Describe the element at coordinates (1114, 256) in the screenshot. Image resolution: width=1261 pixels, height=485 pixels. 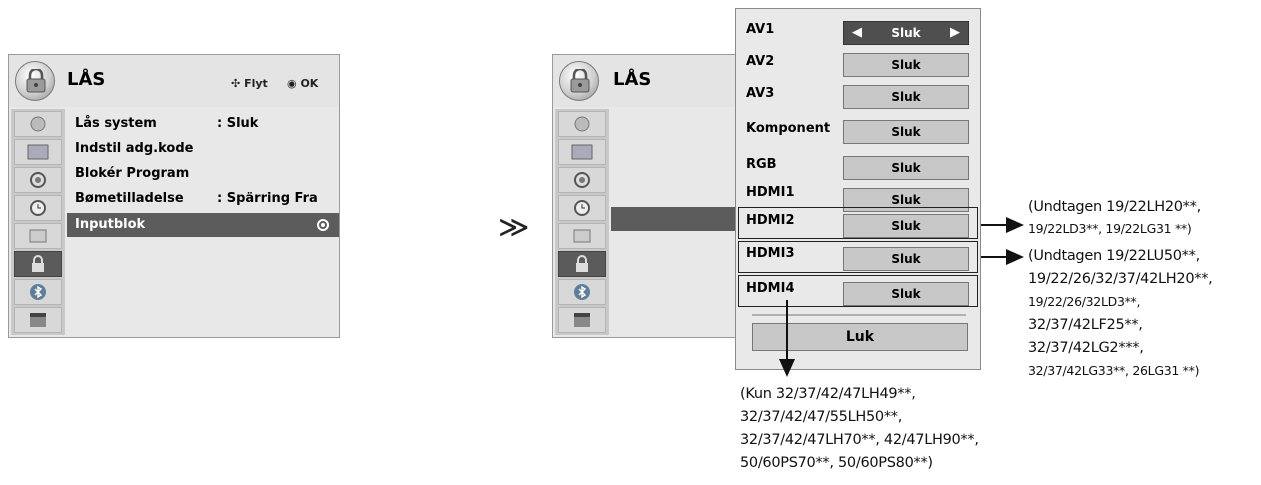
I see `note-line: (Undtagen 19/22LU50**,` at that location.